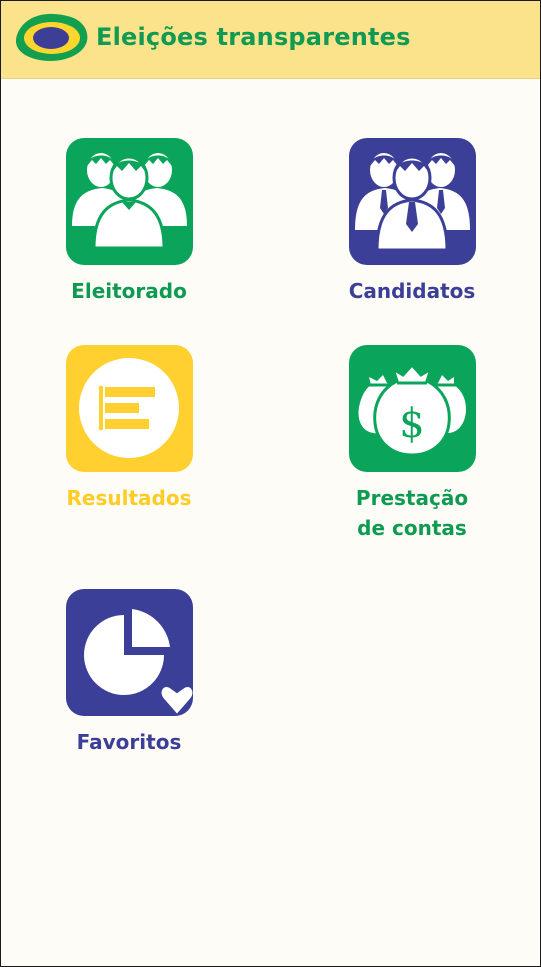 The width and height of the screenshot is (541, 967). What do you see at coordinates (253, 37) in the screenshot?
I see `app-title: Eleições transparentes` at bounding box center [253, 37].